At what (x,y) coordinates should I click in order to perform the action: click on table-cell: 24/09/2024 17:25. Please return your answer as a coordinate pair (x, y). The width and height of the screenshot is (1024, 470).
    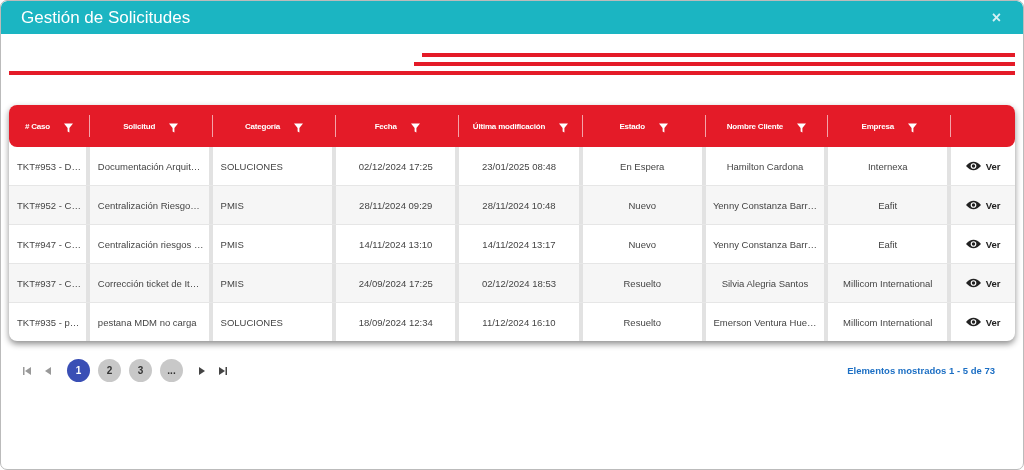
    Looking at the image, I should click on (398, 283).